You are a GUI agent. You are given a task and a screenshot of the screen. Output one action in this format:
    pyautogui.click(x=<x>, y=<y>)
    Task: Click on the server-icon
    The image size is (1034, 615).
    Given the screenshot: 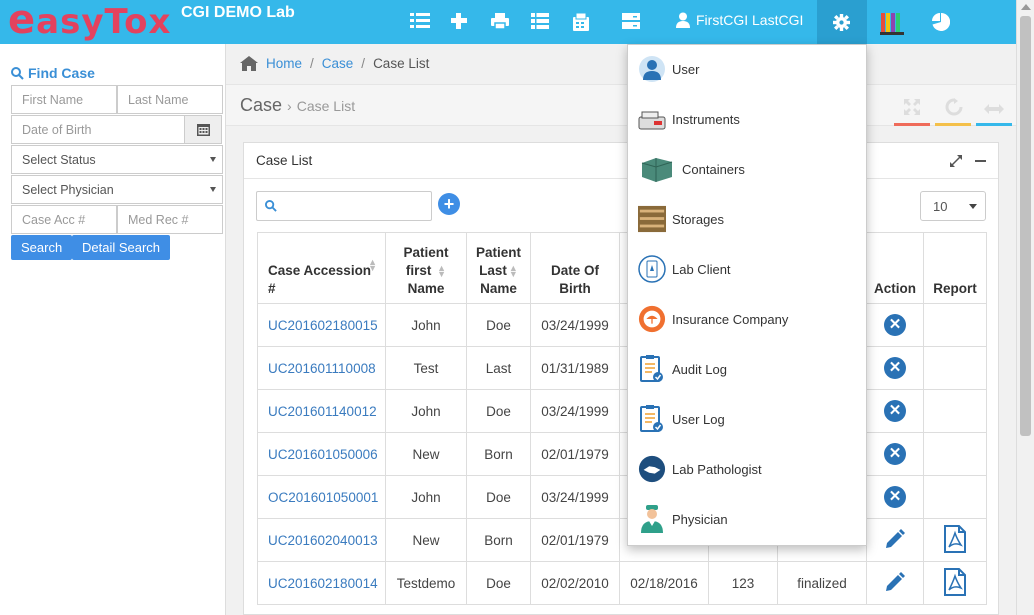 What is the action you would take?
    pyautogui.click(x=632, y=22)
    